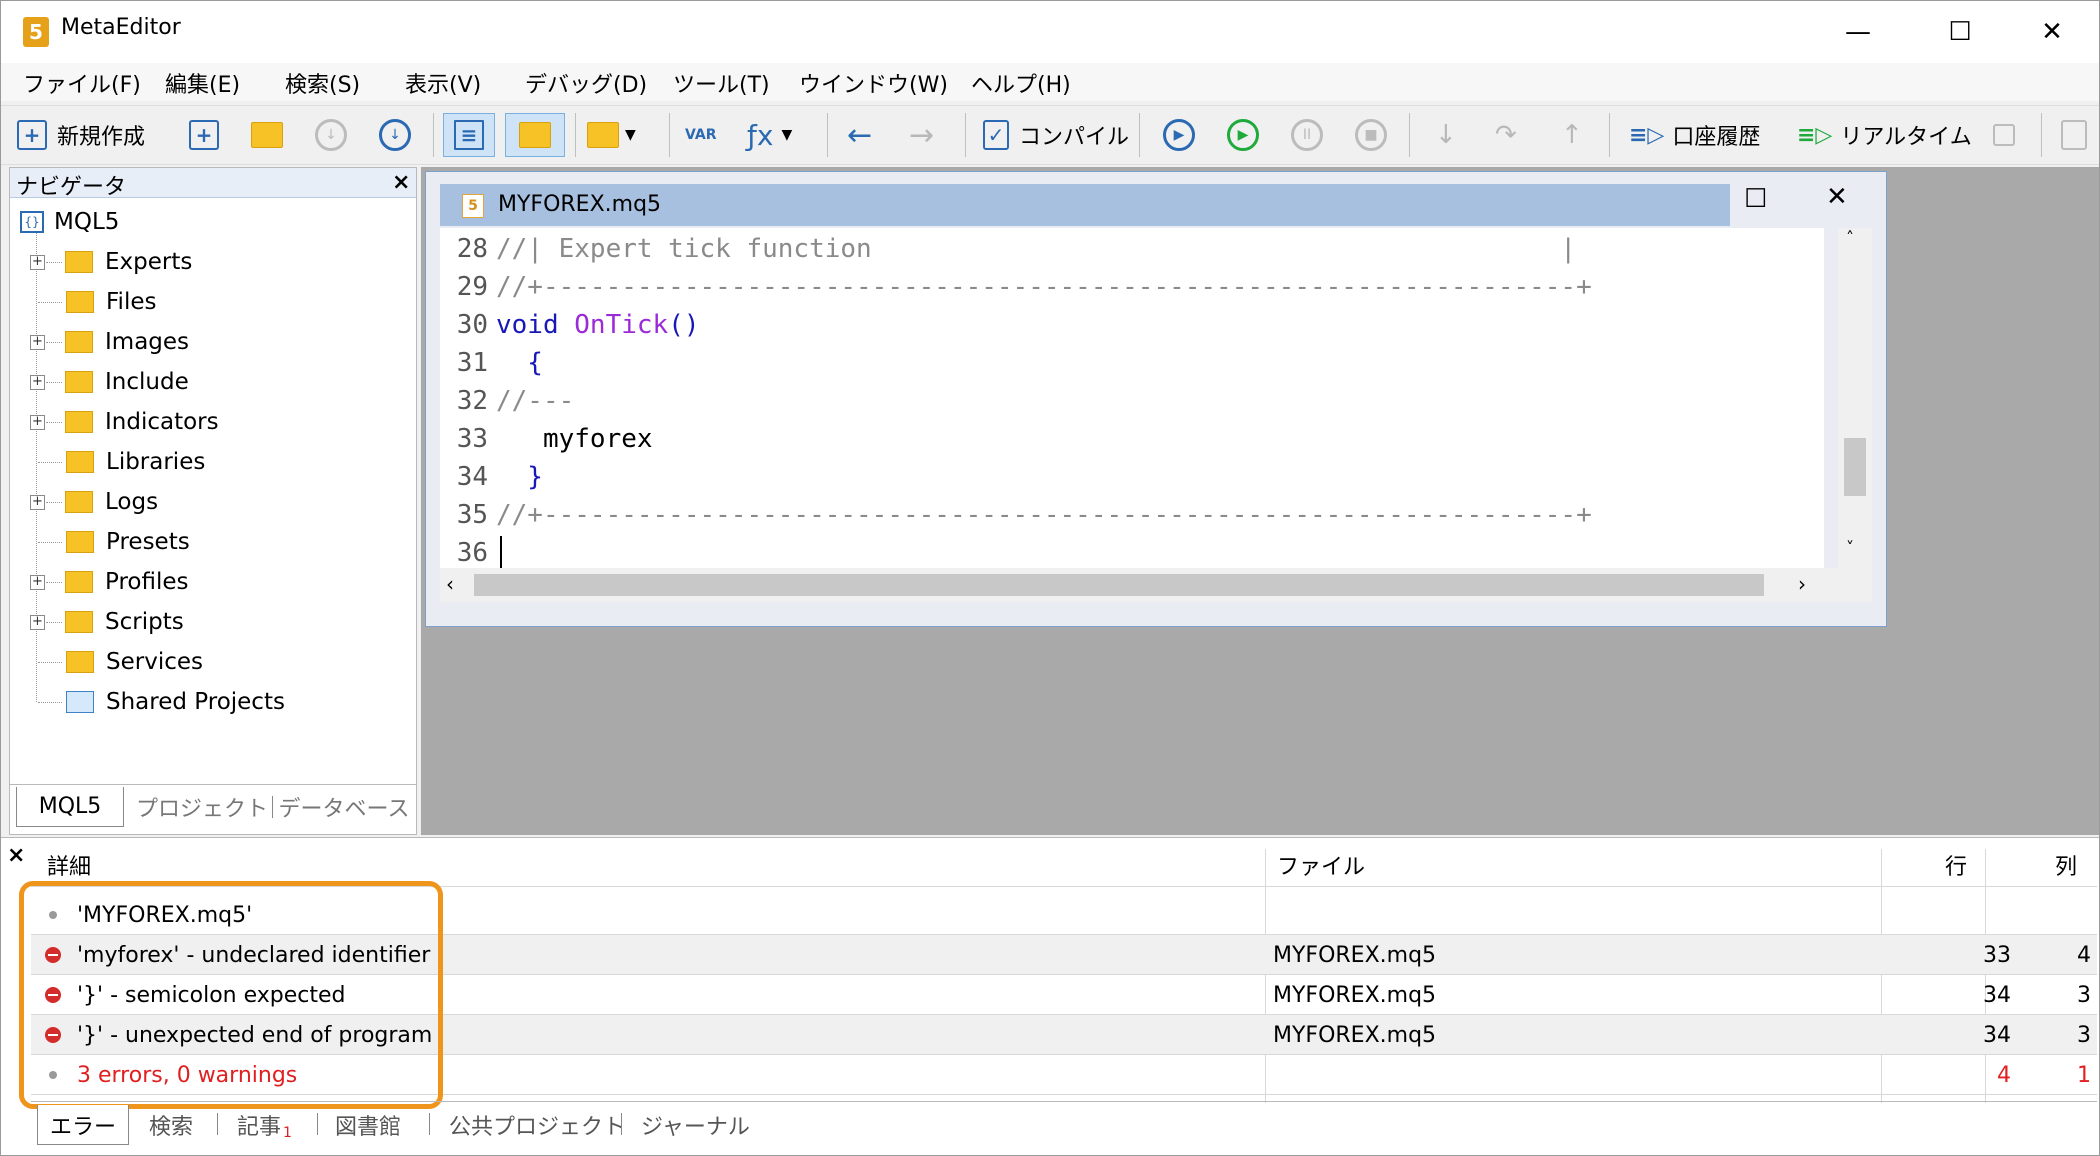 The image size is (2100, 1156). What do you see at coordinates (1850, 237) in the screenshot?
I see `scroll-up-icon: ˄` at bounding box center [1850, 237].